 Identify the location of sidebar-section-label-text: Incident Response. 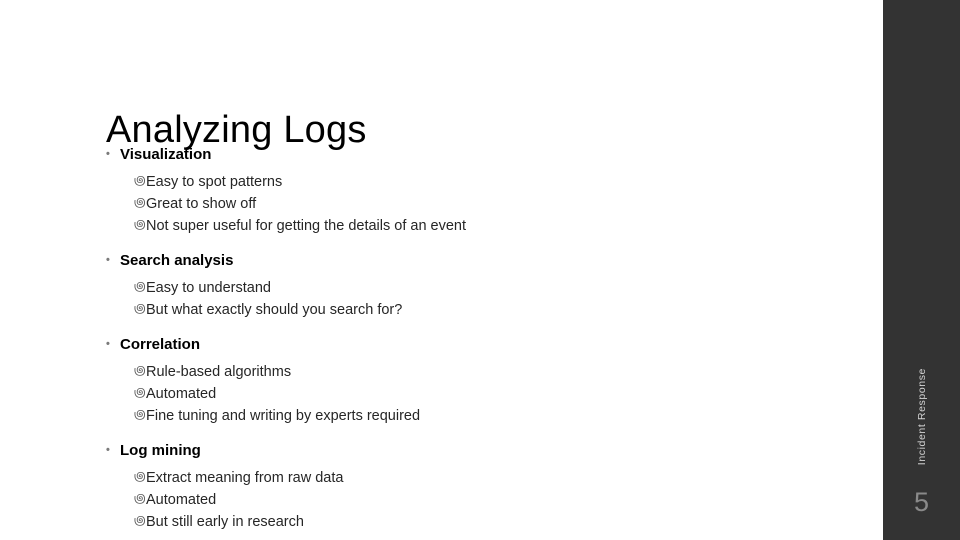
(921, 417).